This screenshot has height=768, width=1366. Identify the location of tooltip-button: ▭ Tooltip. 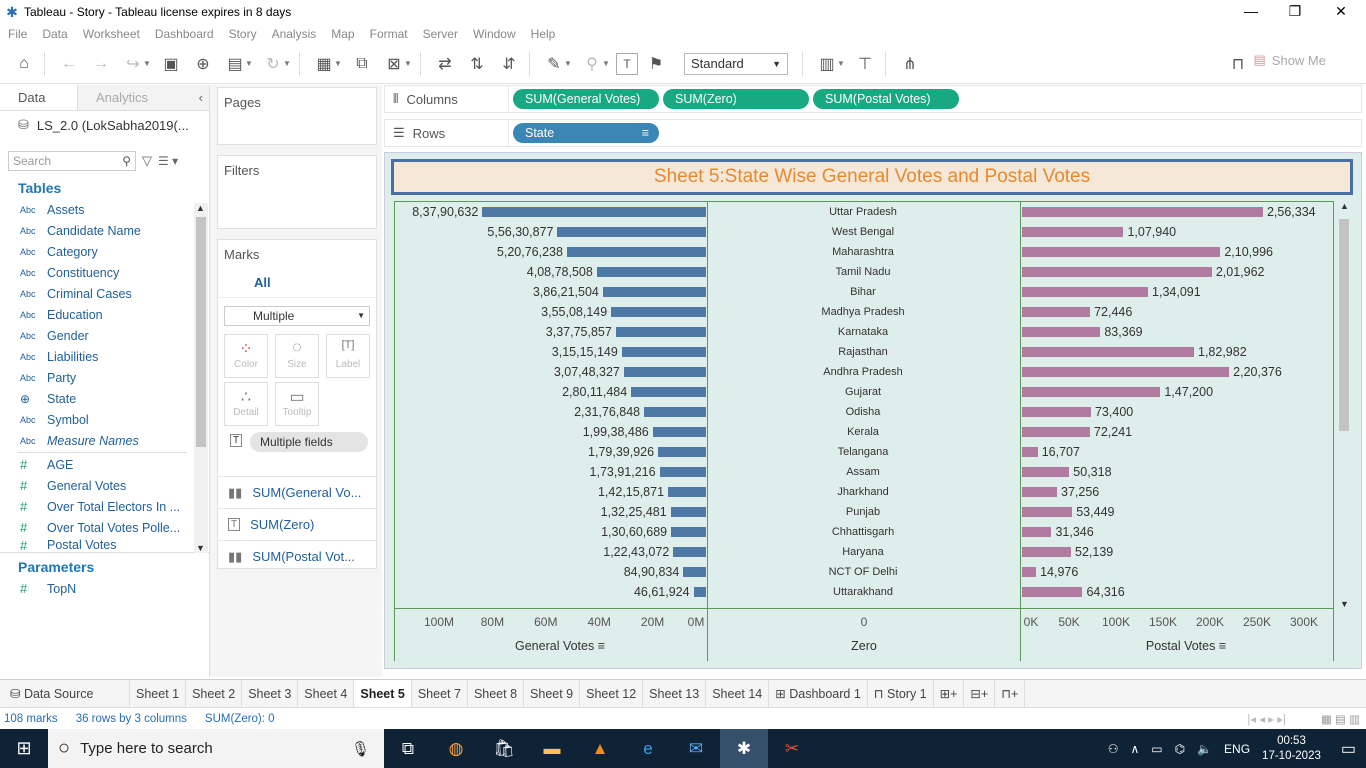
(297, 404).